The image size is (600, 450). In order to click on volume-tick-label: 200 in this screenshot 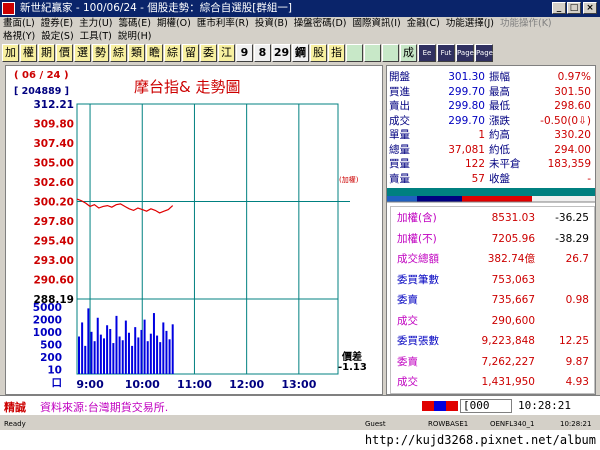, I will do `click(51, 358)`.